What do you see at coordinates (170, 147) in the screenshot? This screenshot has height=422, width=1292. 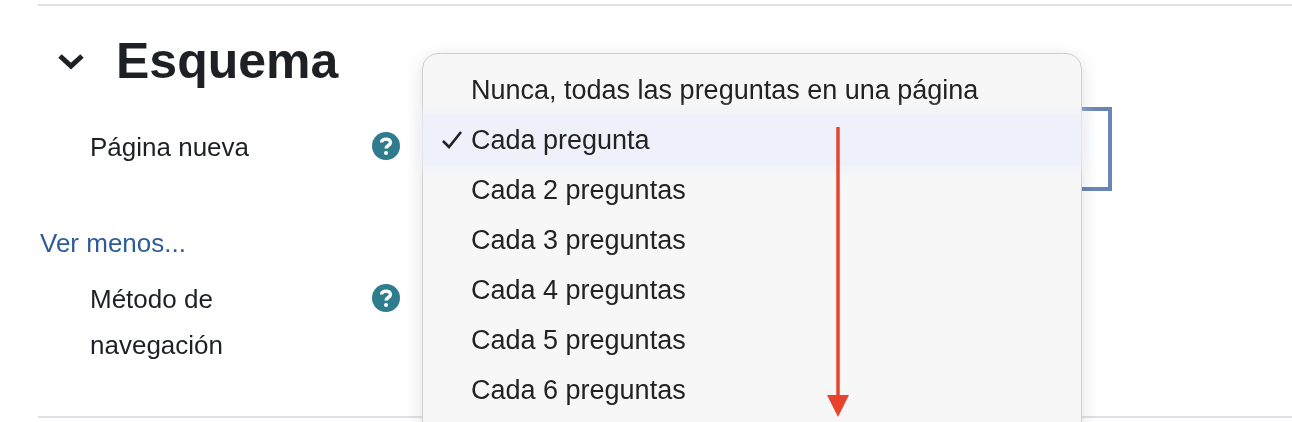 I see `field-label: Página nueva` at bounding box center [170, 147].